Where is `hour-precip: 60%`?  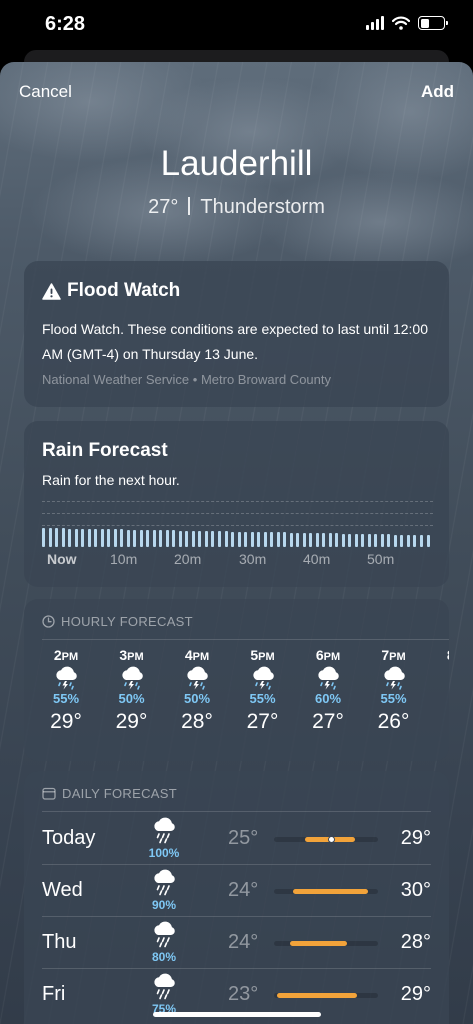 hour-precip: 60% is located at coordinates (328, 698).